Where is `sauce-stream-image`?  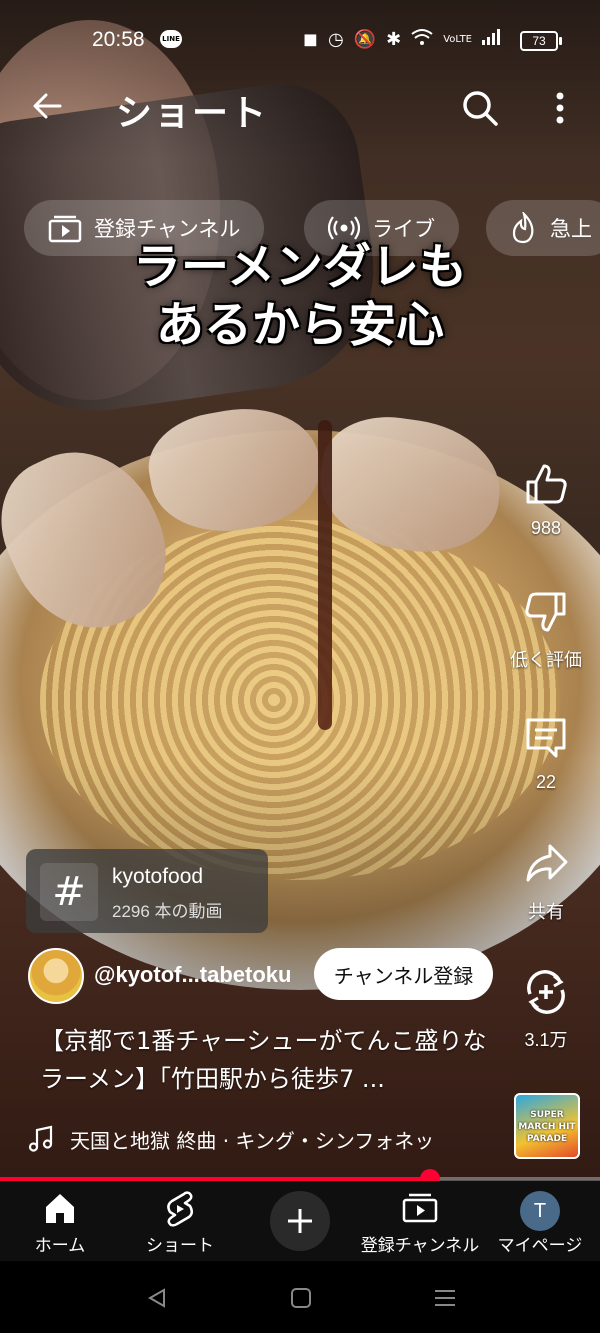 sauce-stream-image is located at coordinates (325, 575).